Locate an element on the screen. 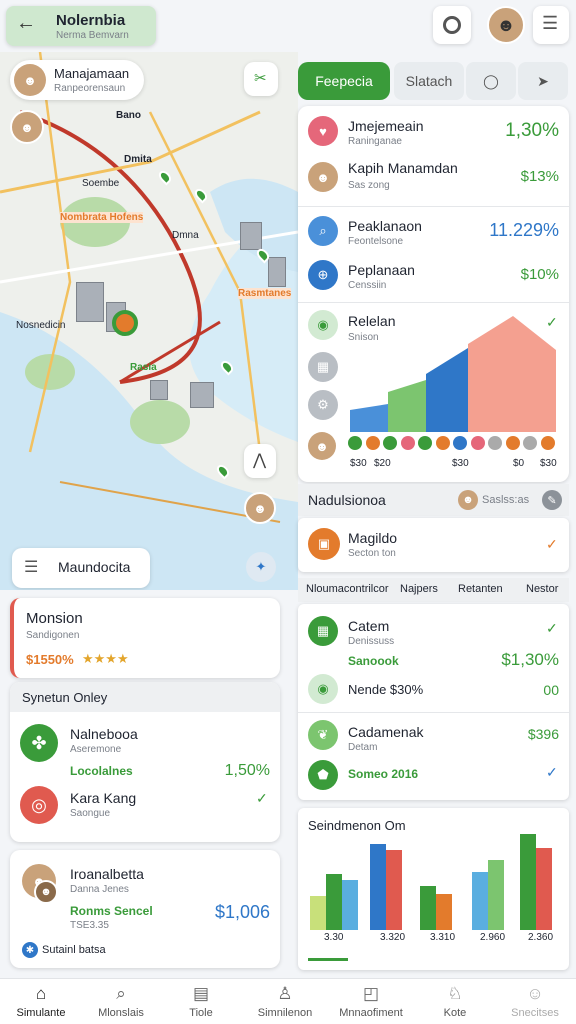  list-item: ⊕ Peplanaan Censsiin $10% is located at coordinates (433, 276).